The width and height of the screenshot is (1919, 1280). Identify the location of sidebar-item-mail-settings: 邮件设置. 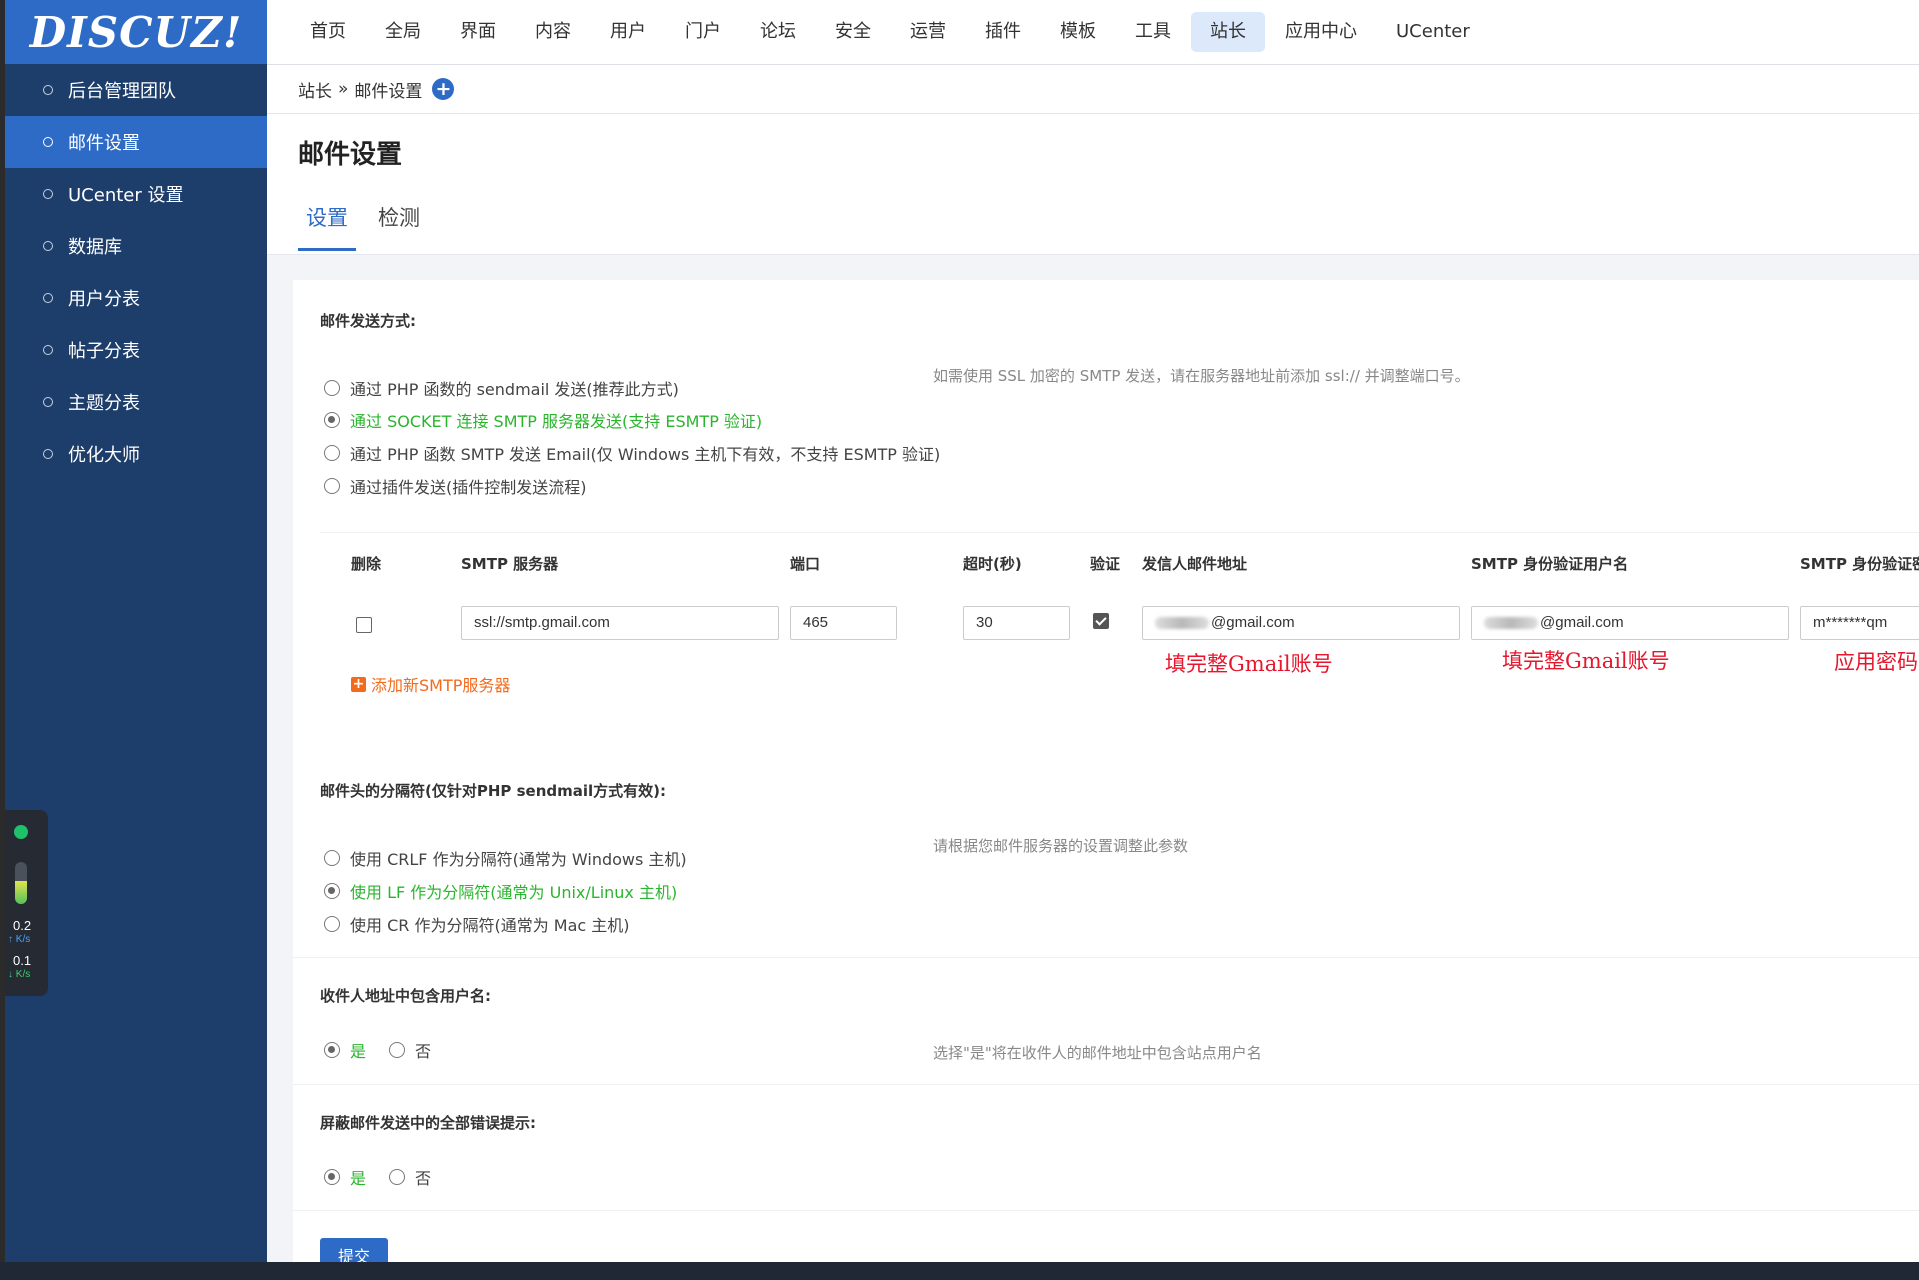
(136, 142).